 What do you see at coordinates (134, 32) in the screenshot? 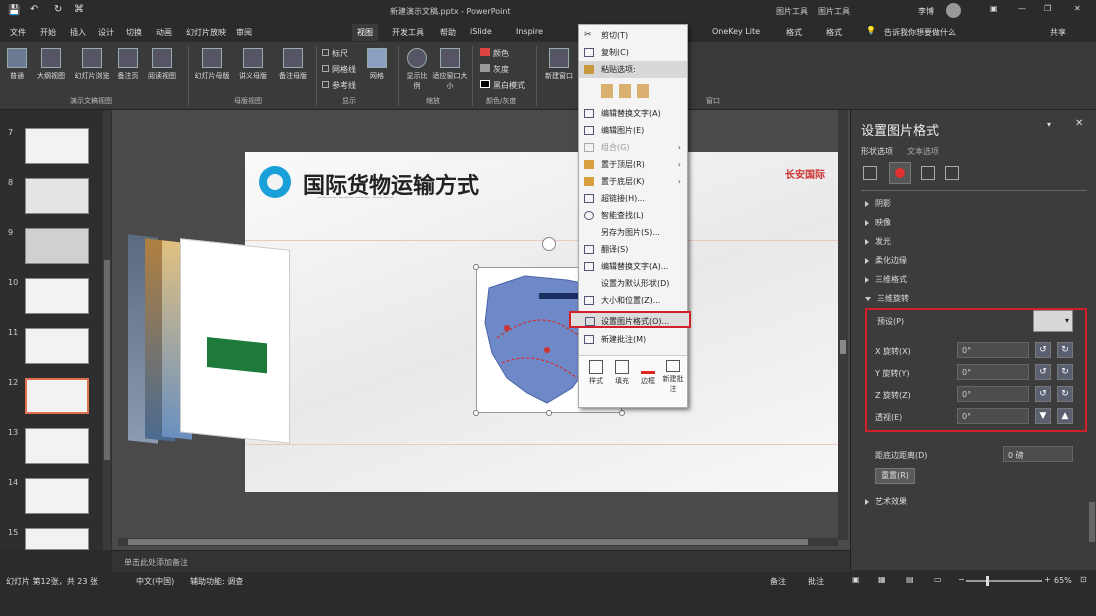
I see `tab-transitions: 切换` at bounding box center [134, 32].